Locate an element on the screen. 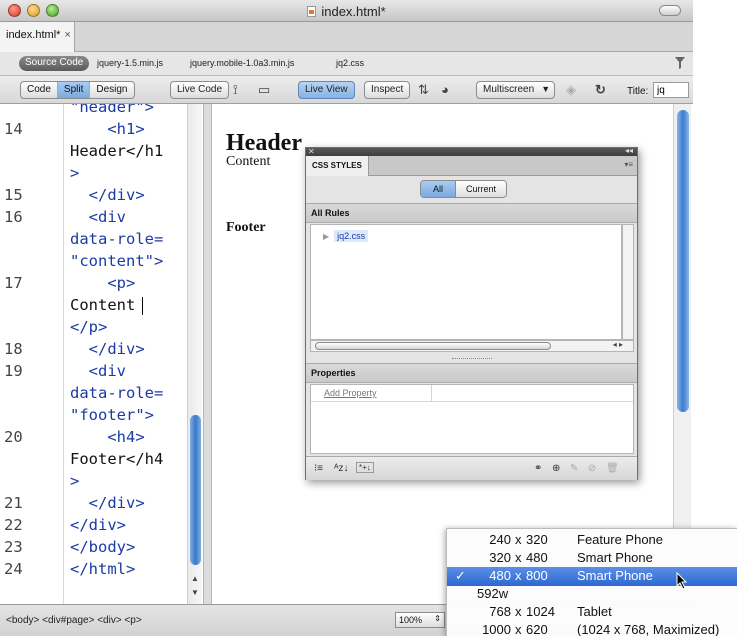  code-line: "content"> is located at coordinates (116, 261).